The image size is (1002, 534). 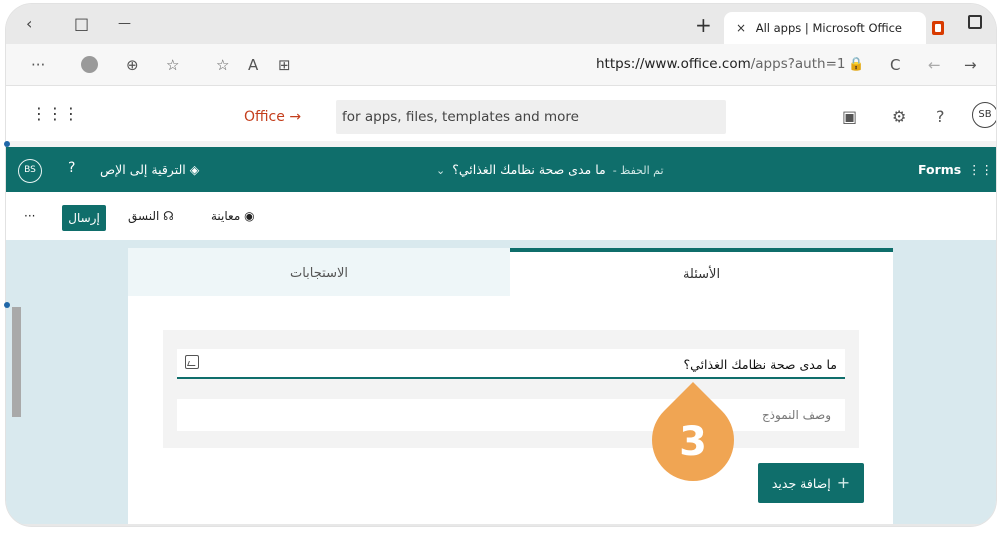 What do you see at coordinates (511, 364) in the screenshot?
I see `form-title-input: ما مدى صحة نظامك الغذائي؟` at bounding box center [511, 364].